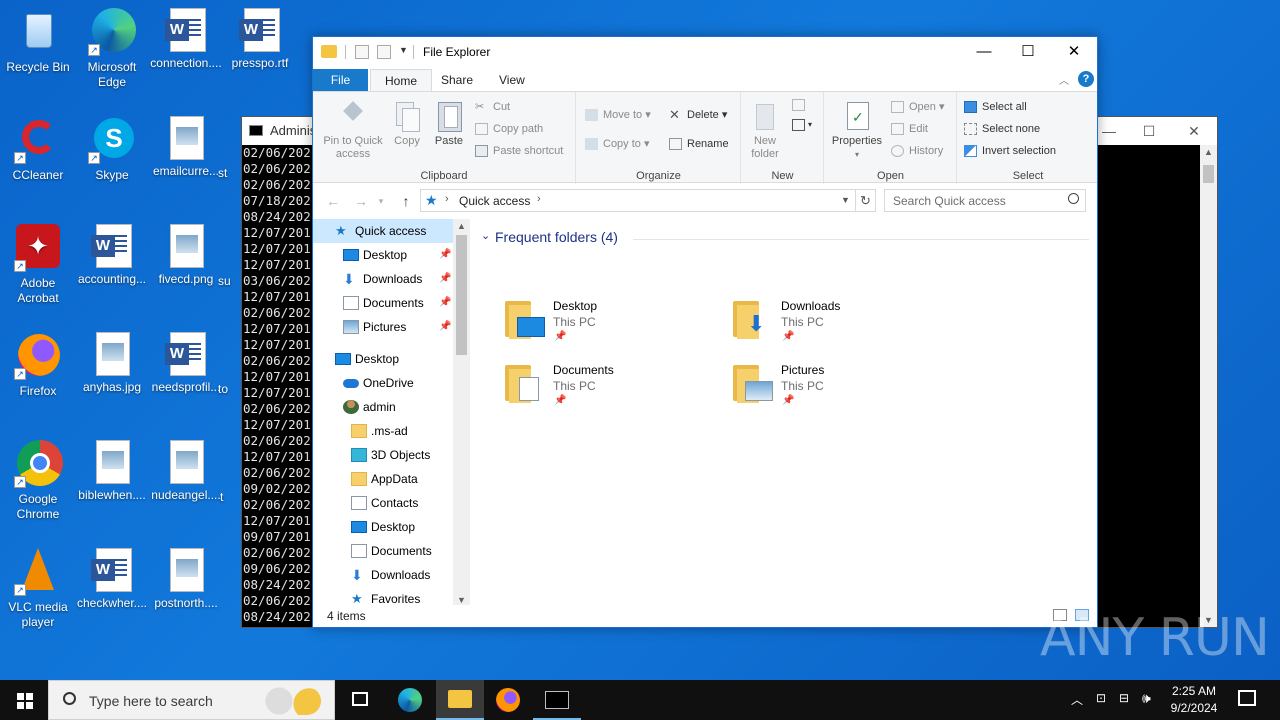 This screenshot has width=1280, height=720. What do you see at coordinates (449, 124) in the screenshot?
I see `paste-button: Paste` at bounding box center [449, 124].